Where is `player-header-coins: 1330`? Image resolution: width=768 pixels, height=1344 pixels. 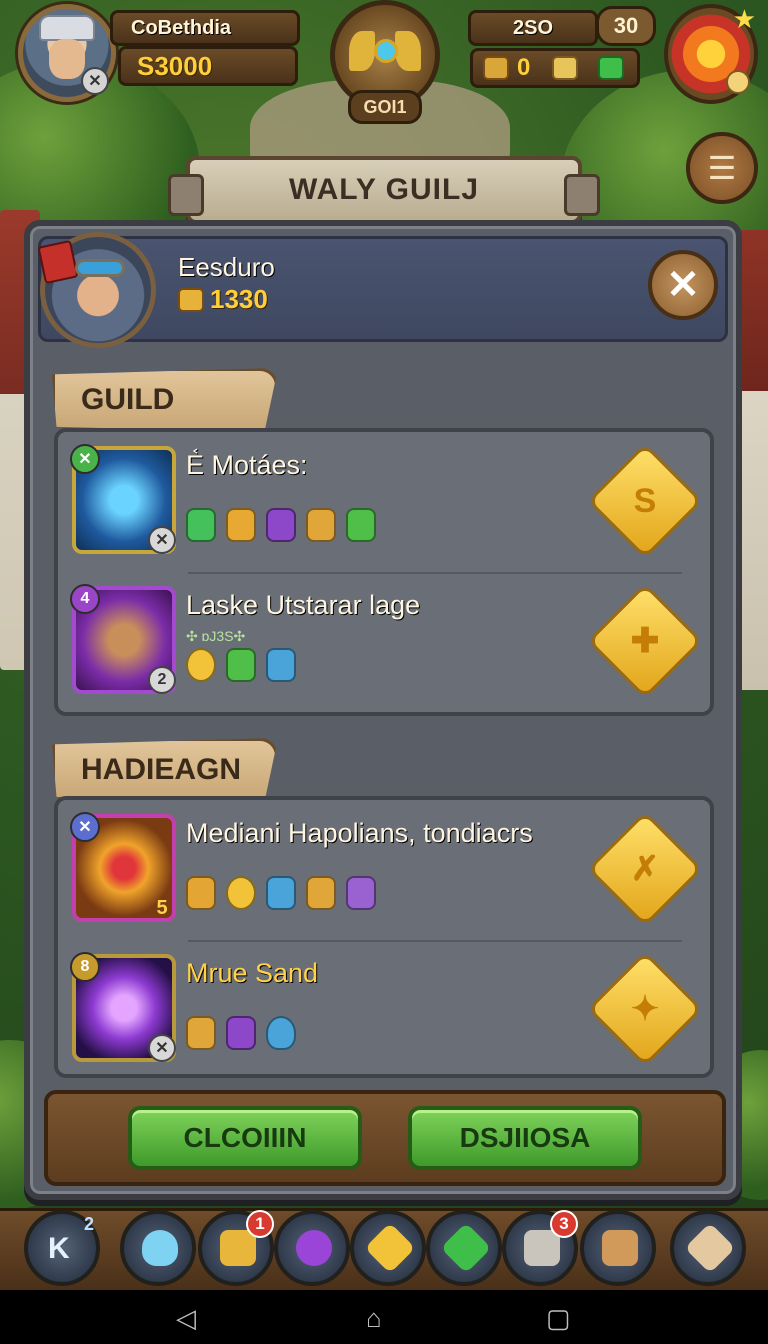
player-header-coins: 1330 is located at coordinates (223, 299).